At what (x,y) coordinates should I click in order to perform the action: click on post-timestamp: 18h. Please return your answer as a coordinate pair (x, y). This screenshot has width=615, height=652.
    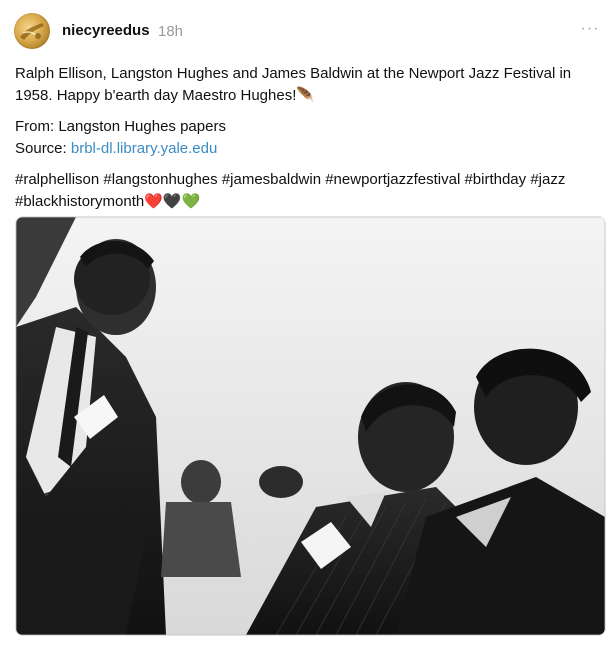
    Looking at the image, I should click on (171, 31).